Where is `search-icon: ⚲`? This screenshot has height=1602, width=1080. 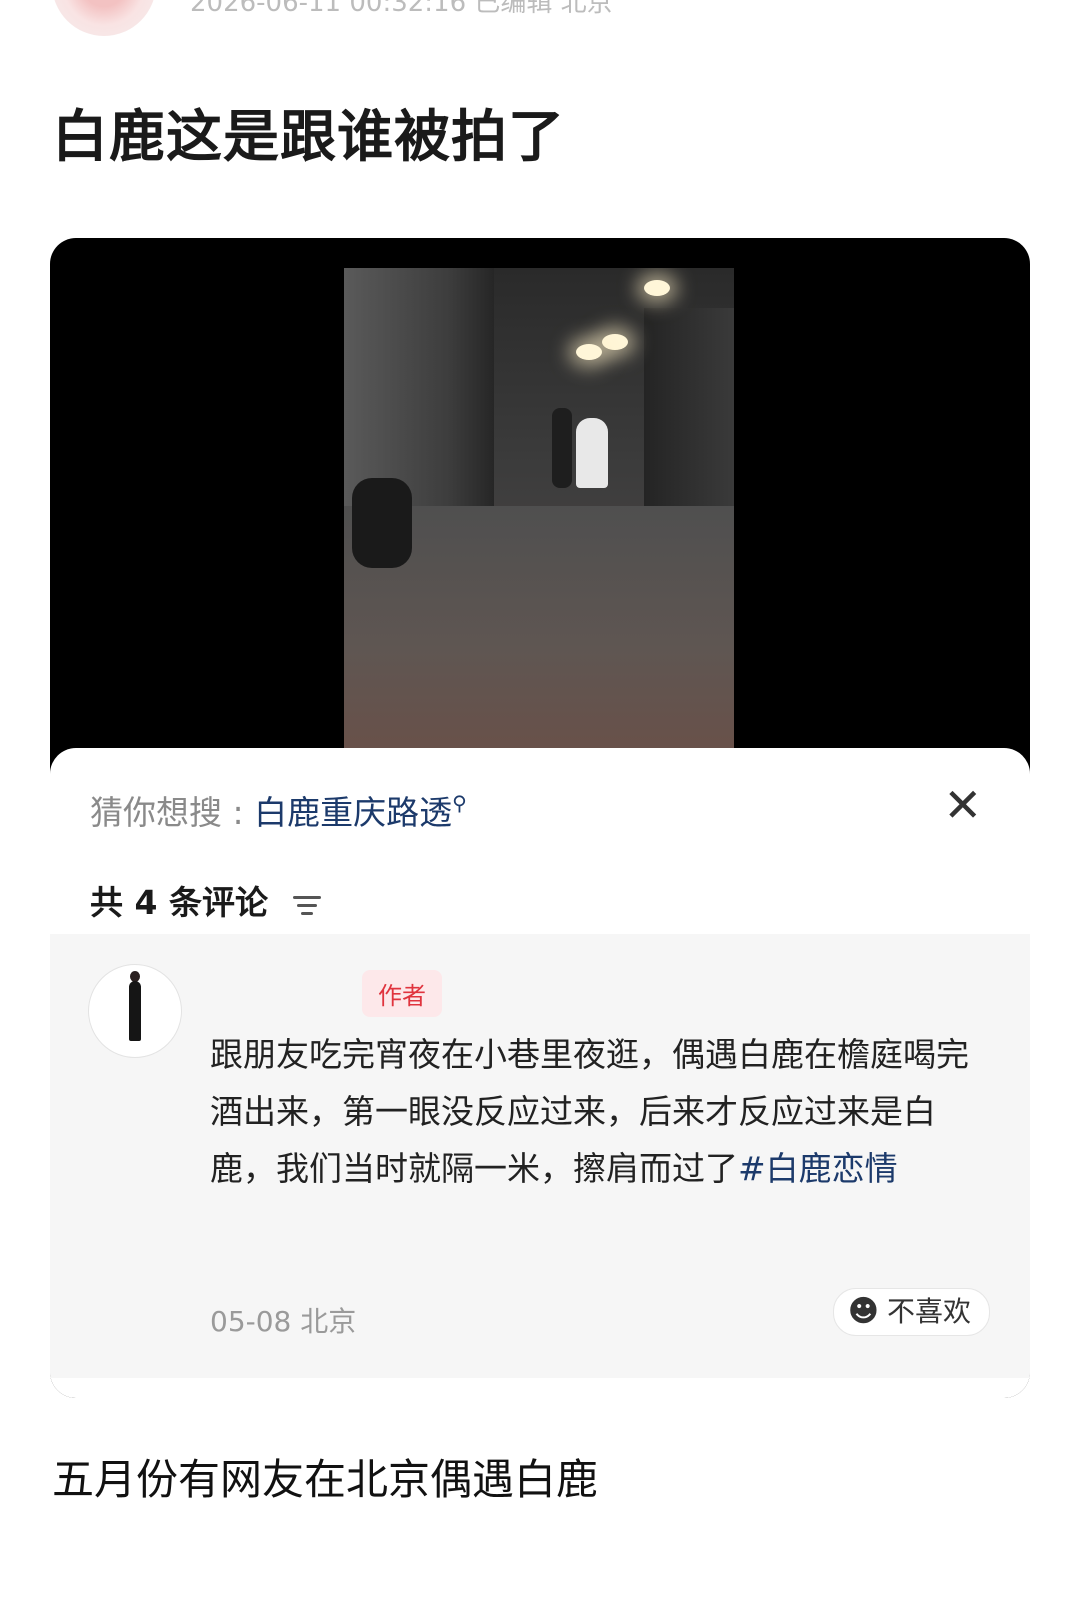 search-icon: ⚲ is located at coordinates (459, 803).